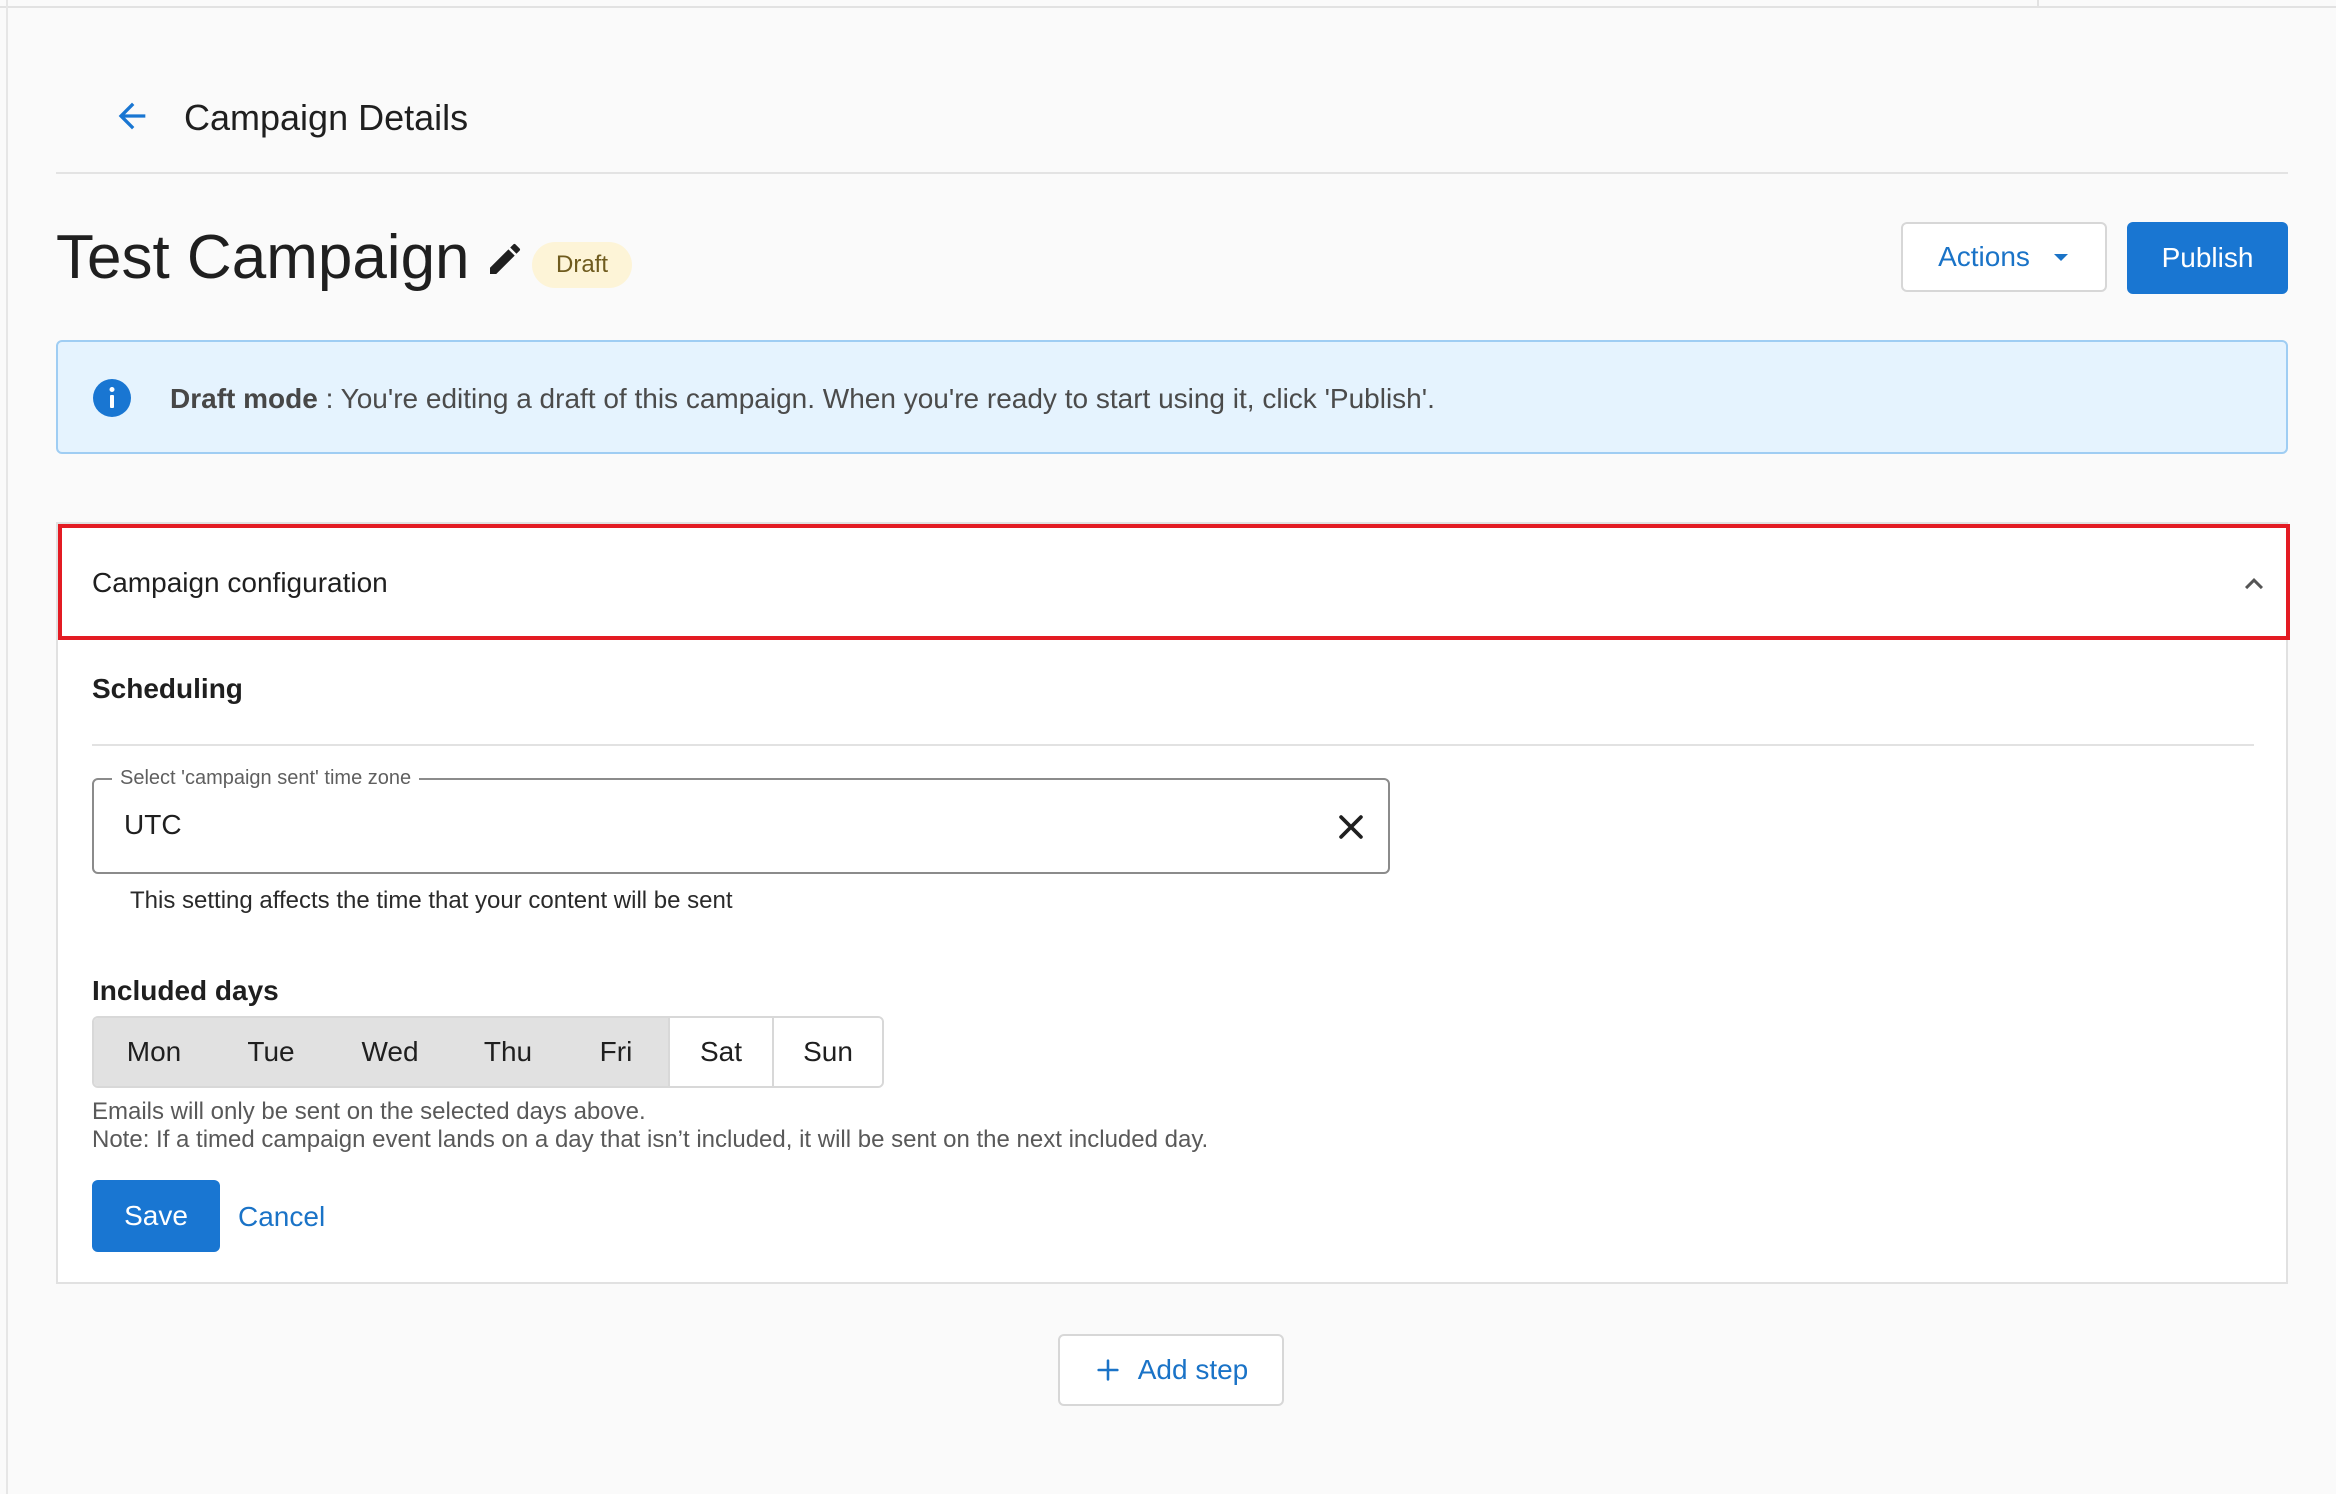 Image resolution: width=2336 pixels, height=1494 pixels. I want to click on back-button, so click(132, 116).